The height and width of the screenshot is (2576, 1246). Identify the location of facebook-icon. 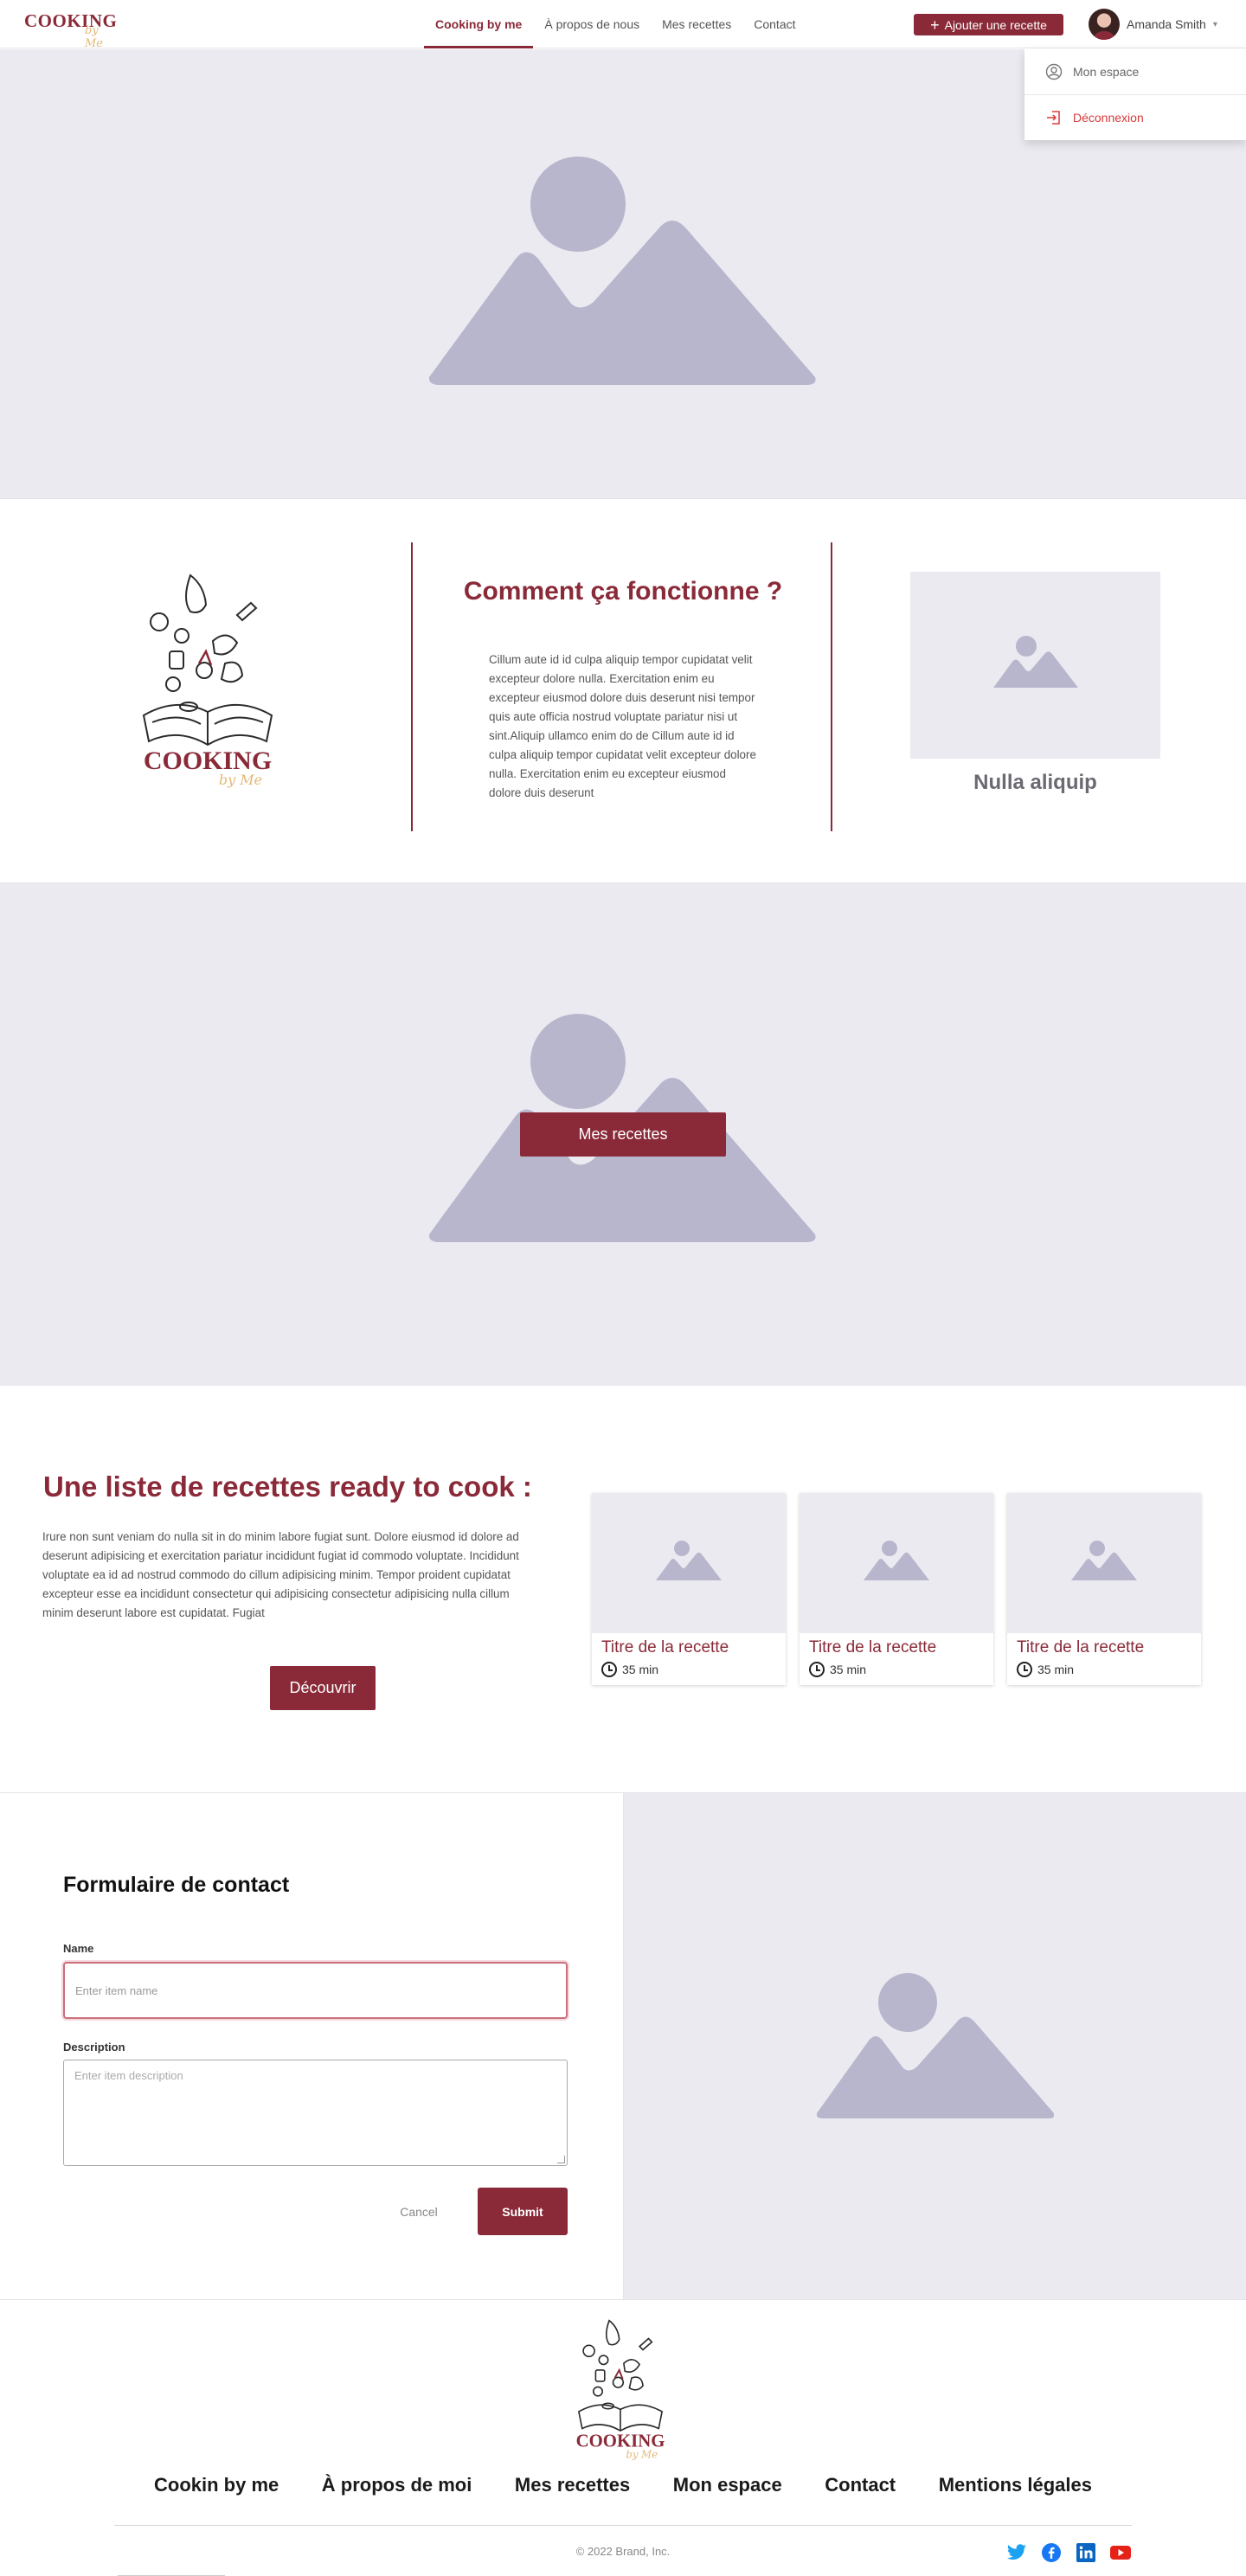
(1051, 2552).